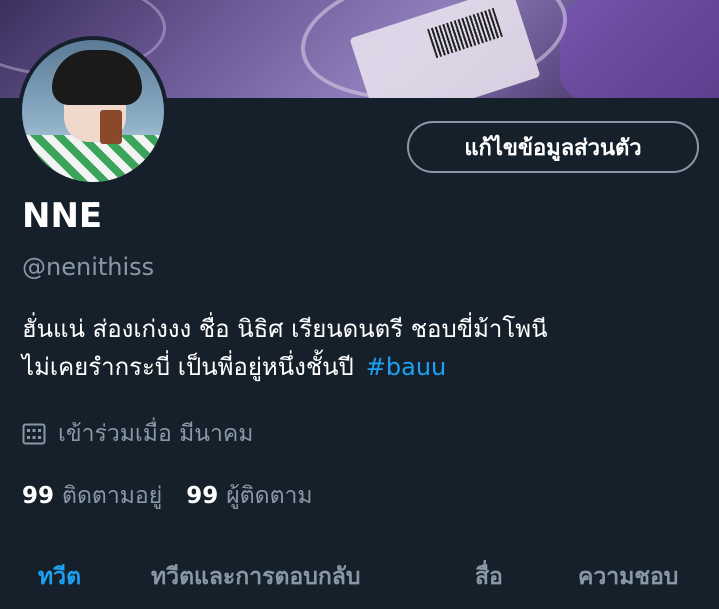 The height and width of the screenshot is (609, 719). What do you see at coordinates (188, 367) in the screenshot?
I see `bio-line: ไม่เคยรำกระบี่ เป็นพี่อยู่หนึ่งชั้นปี` at bounding box center [188, 367].